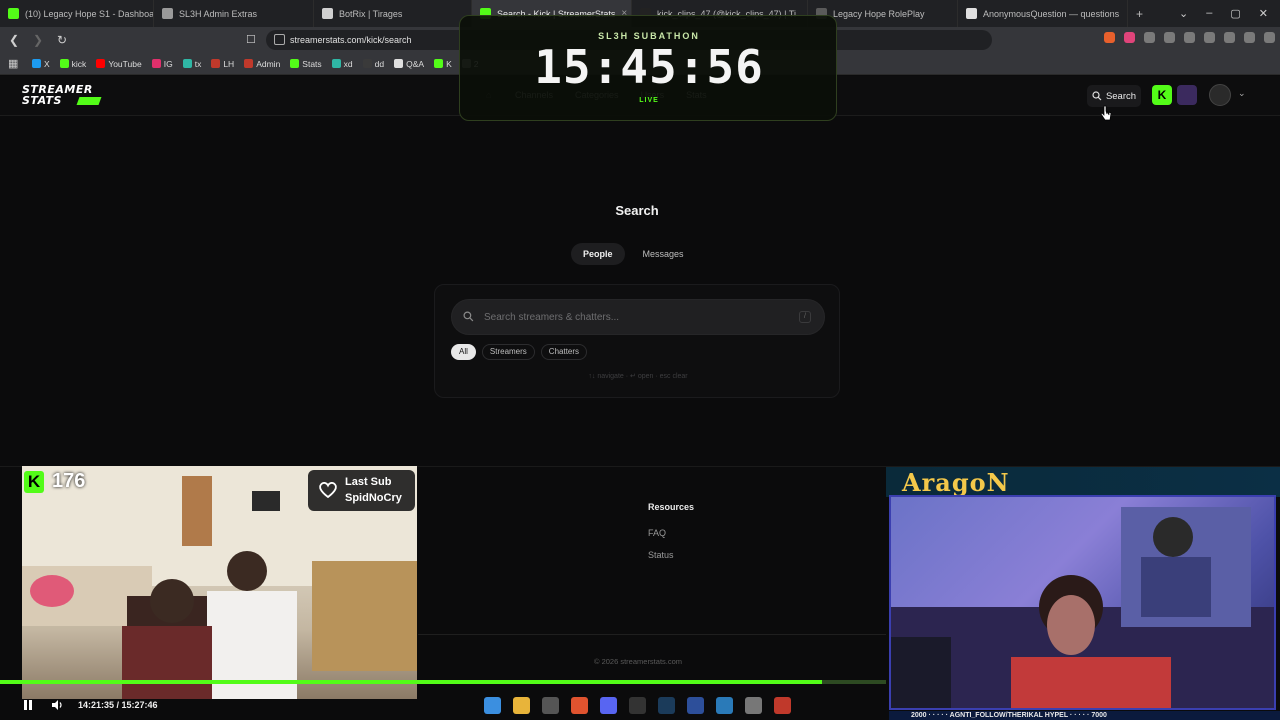  Describe the element at coordinates (306, 64) in the screenshot. I see `bookmark-item: Stats` at that location.